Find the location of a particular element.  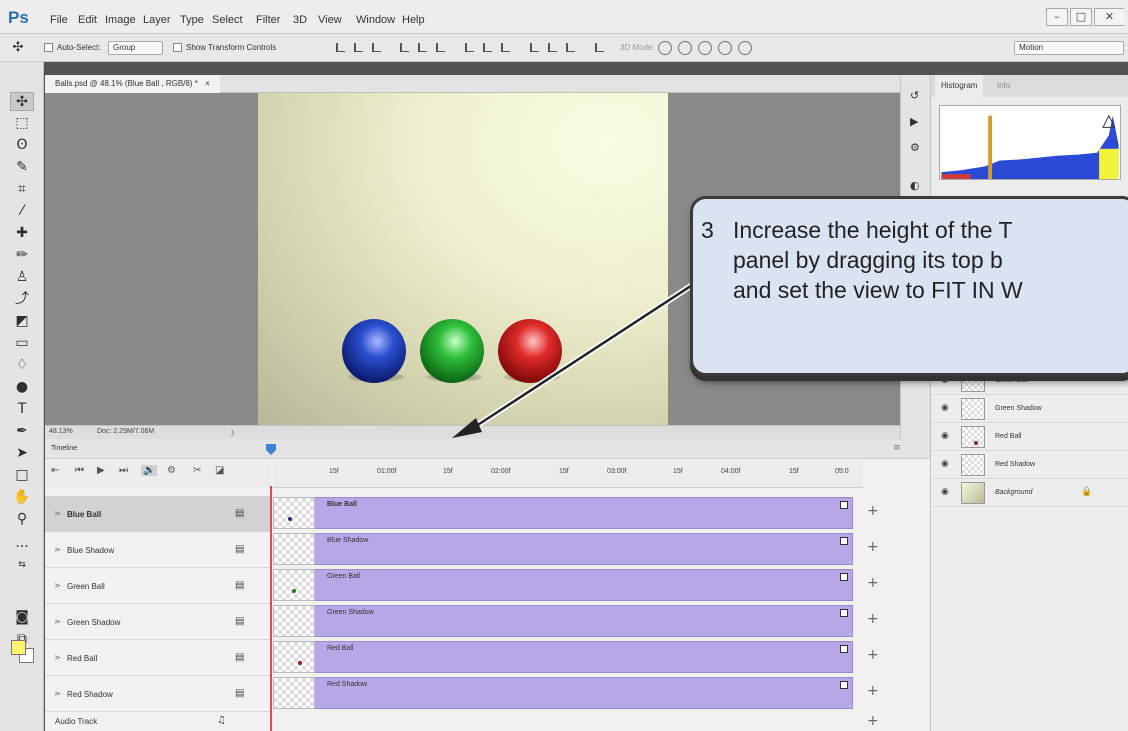

menu-select: Select is located at coordinates (227, 20).